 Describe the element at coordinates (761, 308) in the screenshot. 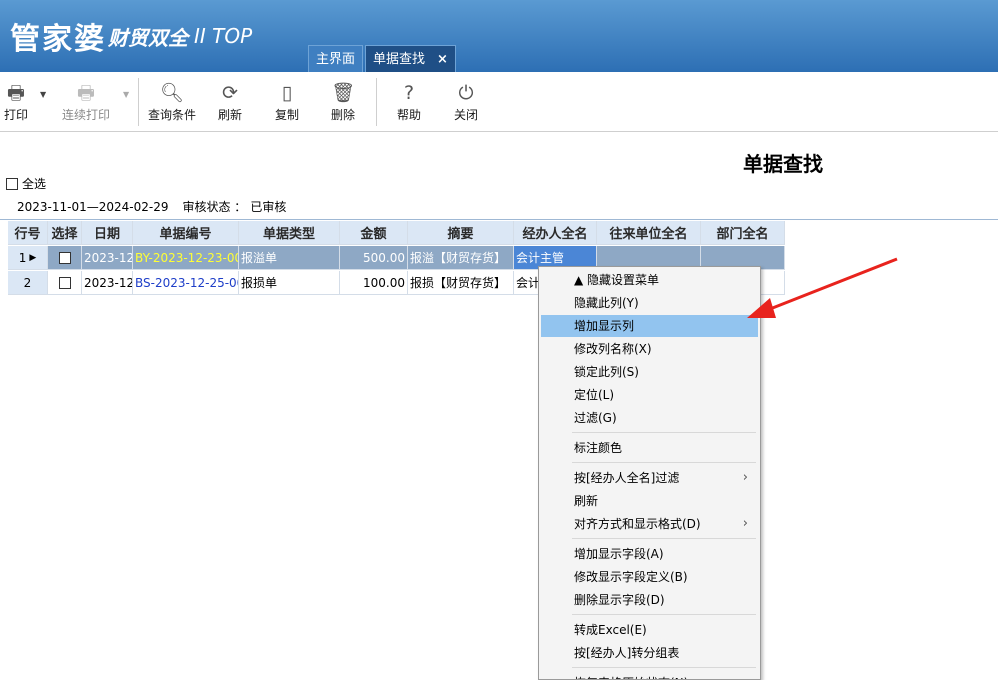

I see `annotation-arrow-head` at that location.